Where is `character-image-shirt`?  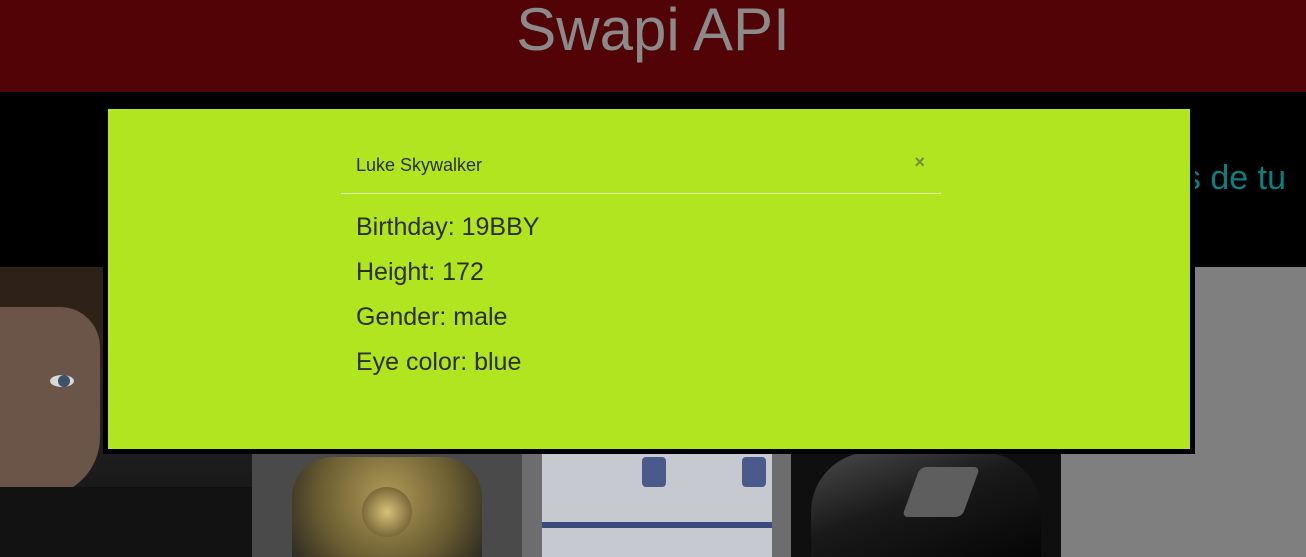
character-image-shirt is located at coordinates (126, 522).